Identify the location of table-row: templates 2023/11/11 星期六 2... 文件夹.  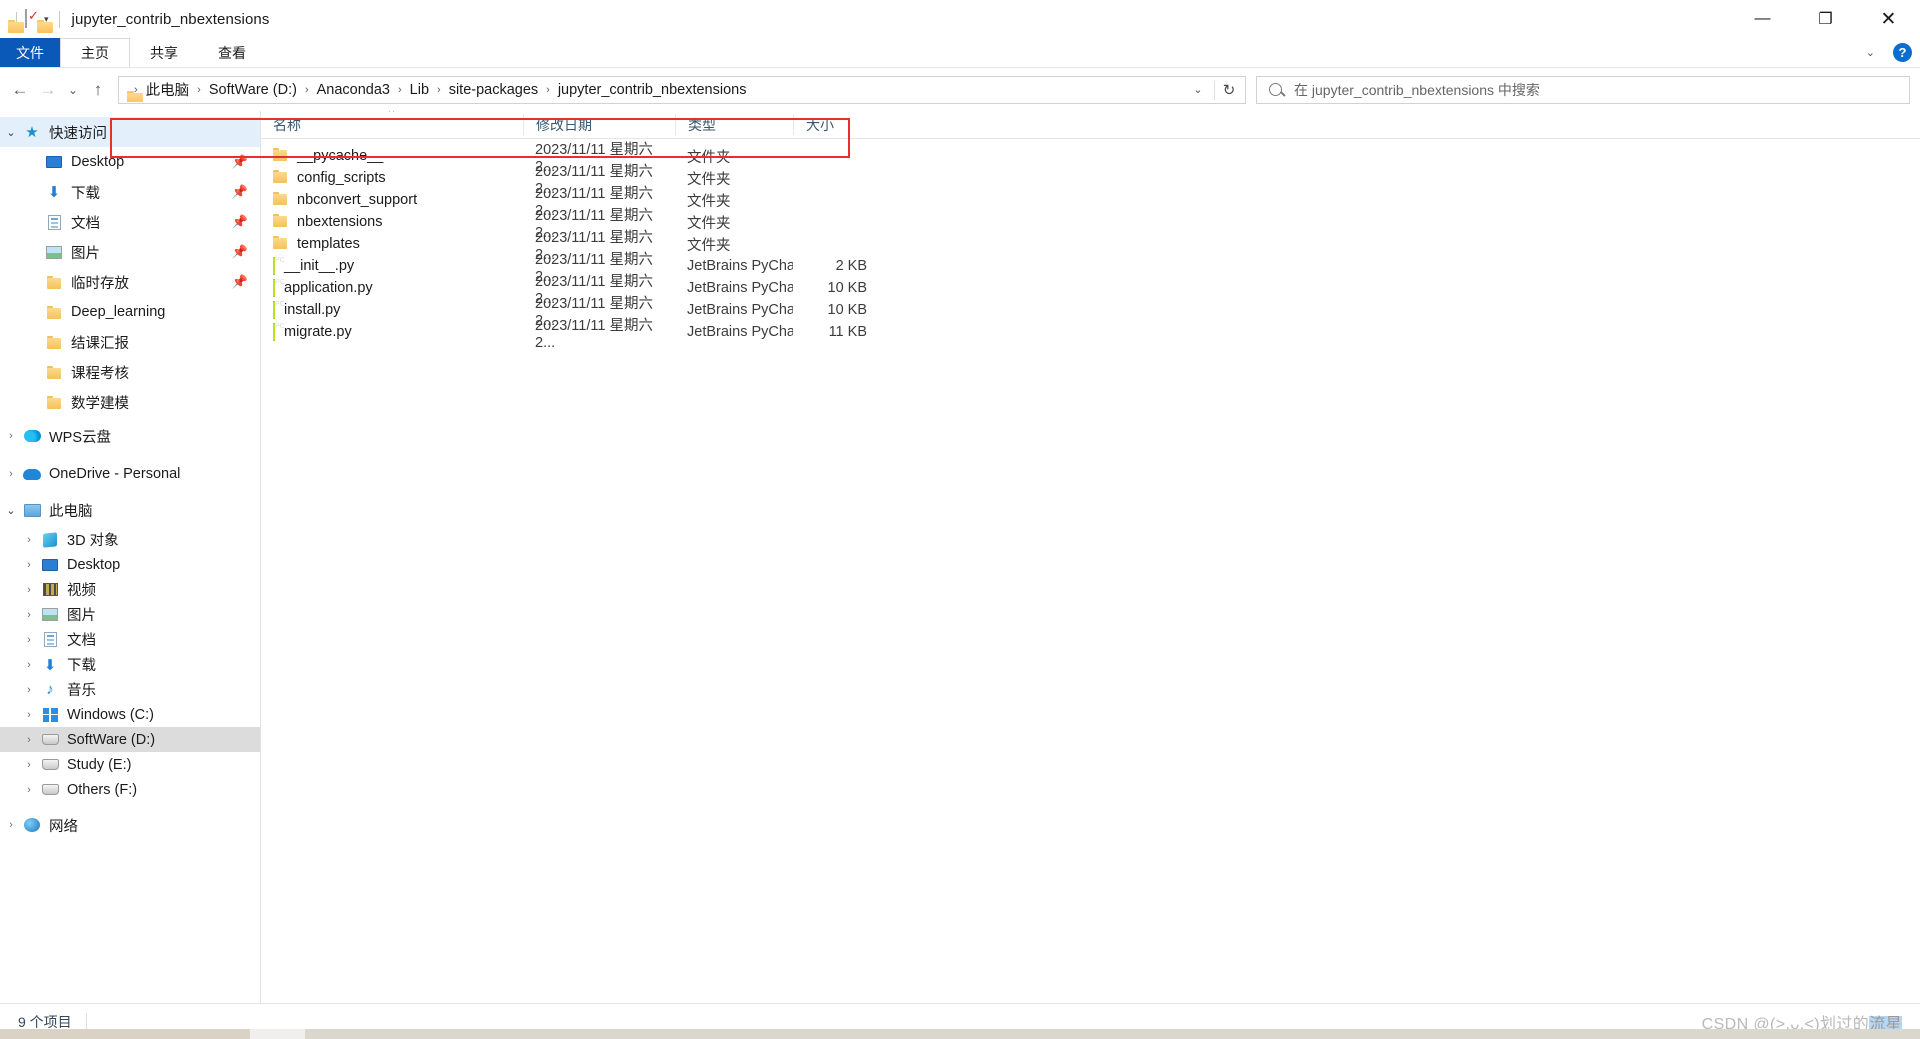
(1090, 246).